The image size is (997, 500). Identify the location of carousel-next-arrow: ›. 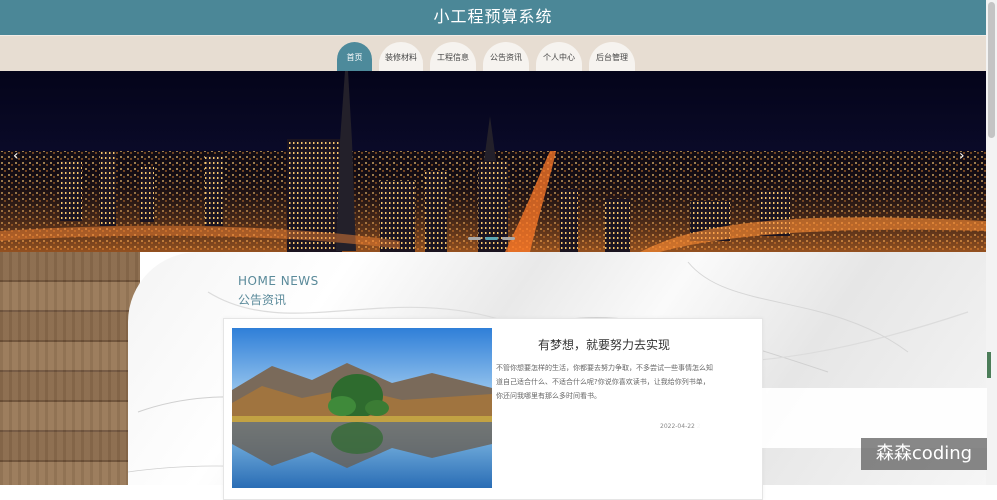
(962, 156).